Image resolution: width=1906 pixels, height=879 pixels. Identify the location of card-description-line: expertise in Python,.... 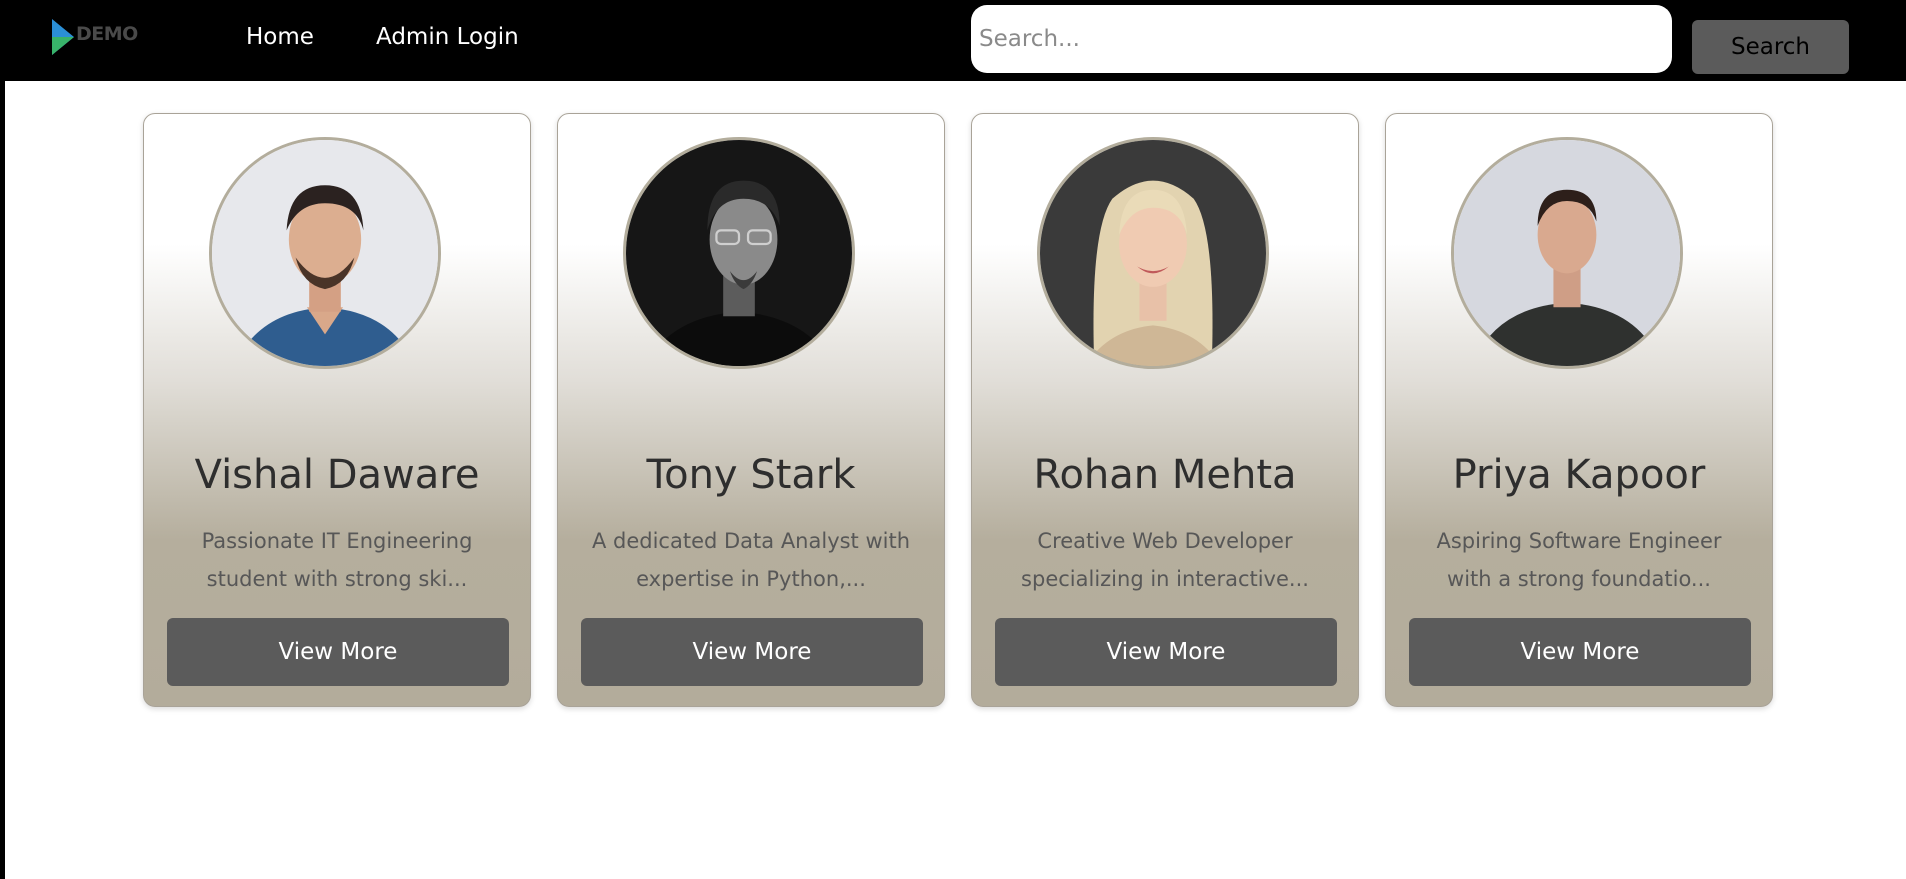
(751, 579).